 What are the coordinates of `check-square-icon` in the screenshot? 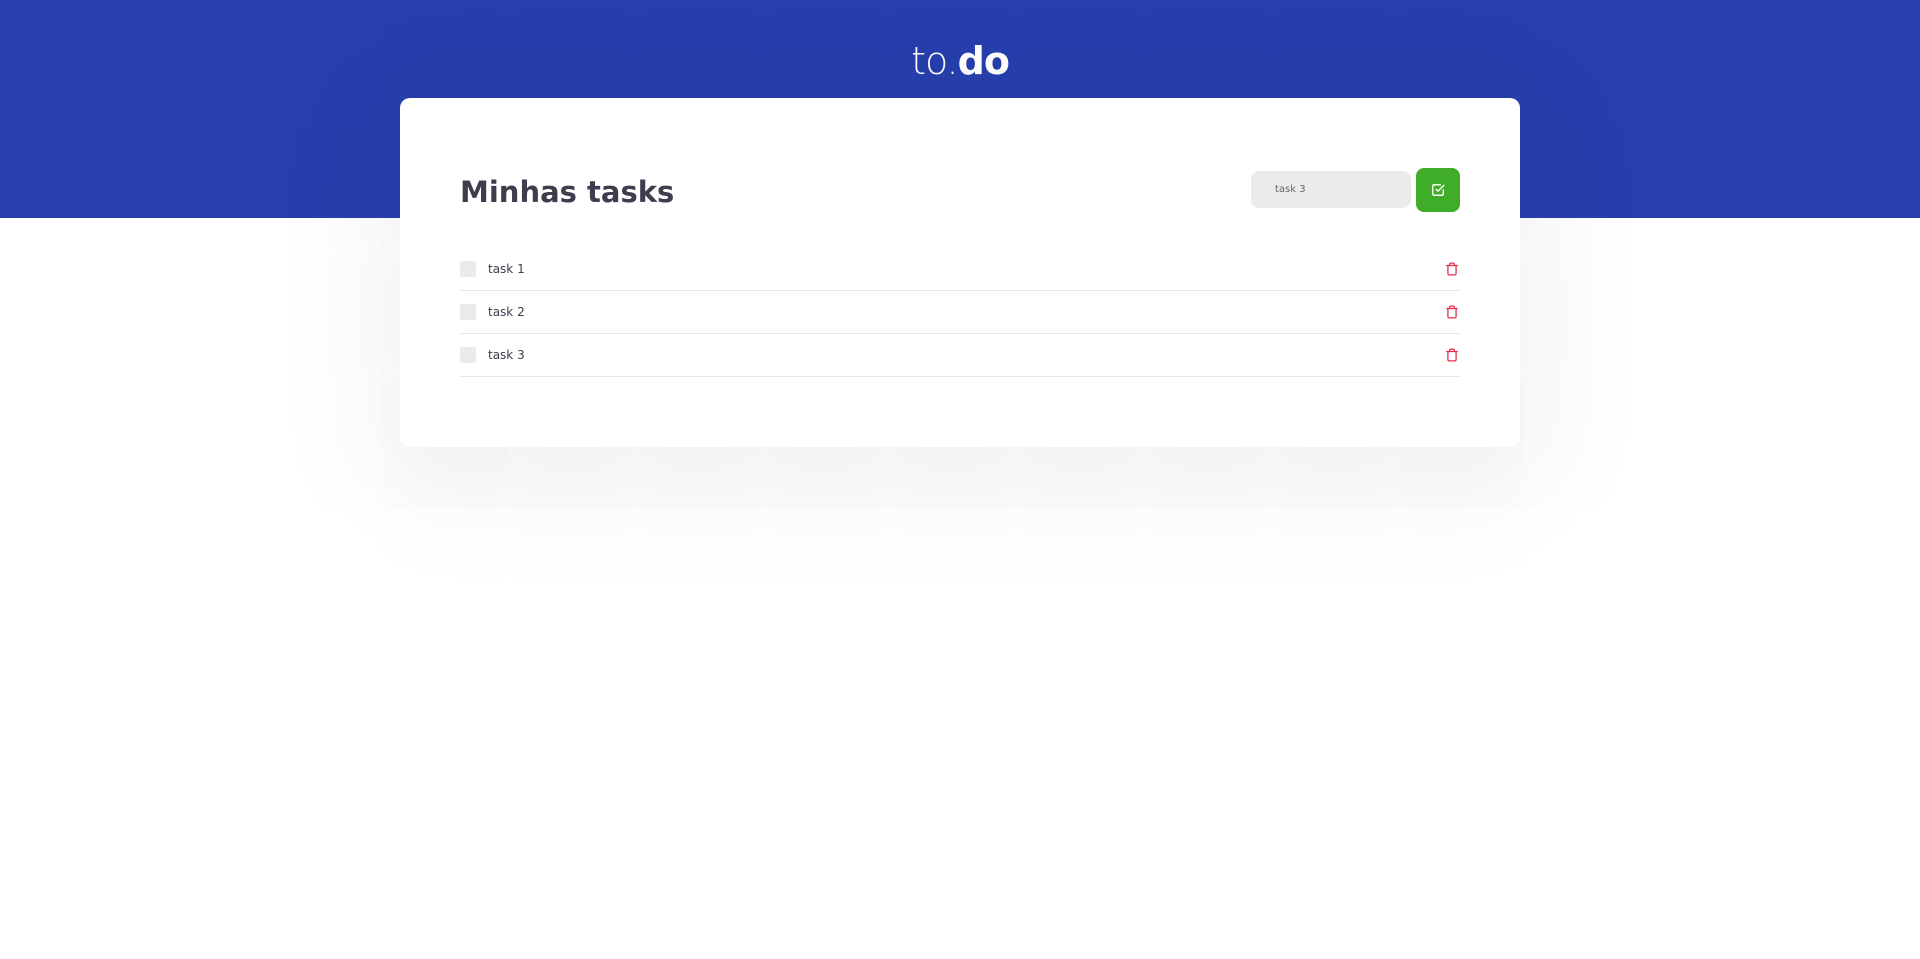 It's located at (1438, 190).